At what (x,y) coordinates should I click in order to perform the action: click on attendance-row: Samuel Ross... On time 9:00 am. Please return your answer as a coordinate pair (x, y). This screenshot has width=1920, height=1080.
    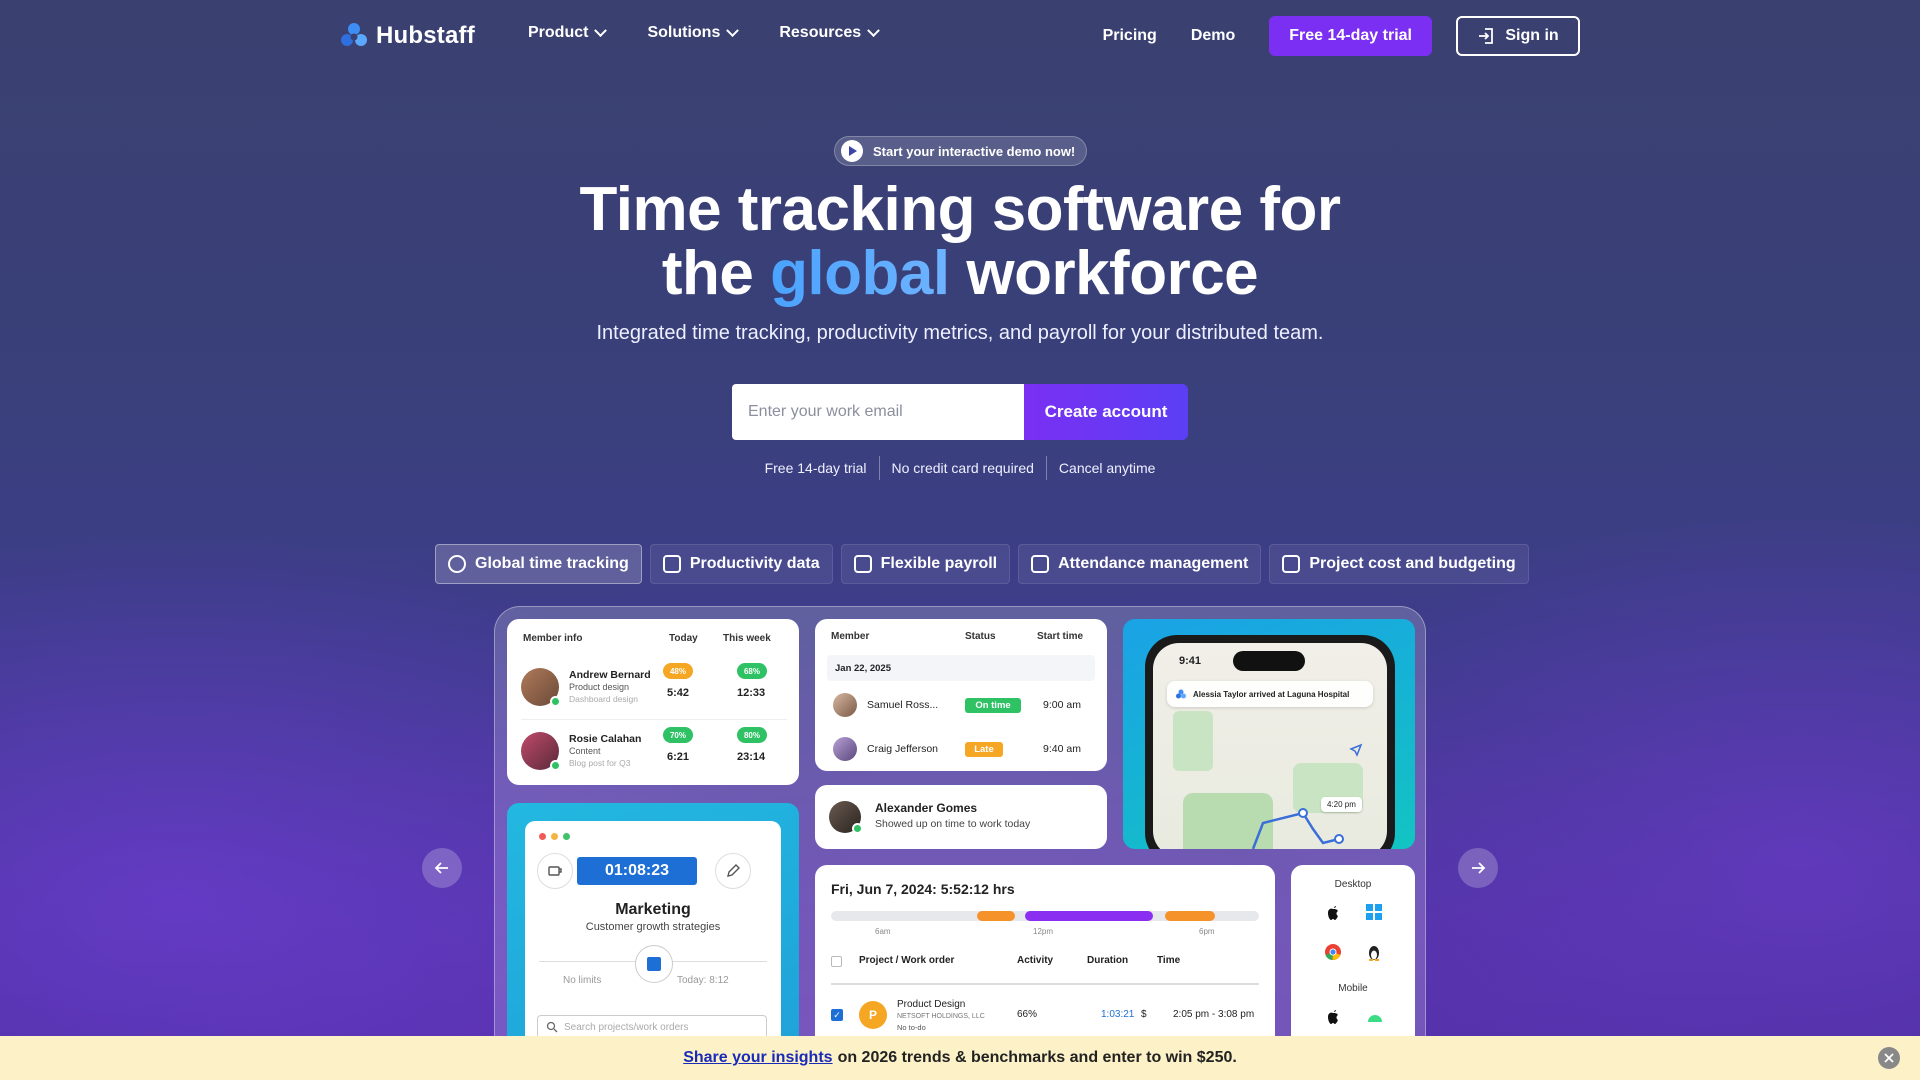
    Looking at the image, I should click on (963, 705).